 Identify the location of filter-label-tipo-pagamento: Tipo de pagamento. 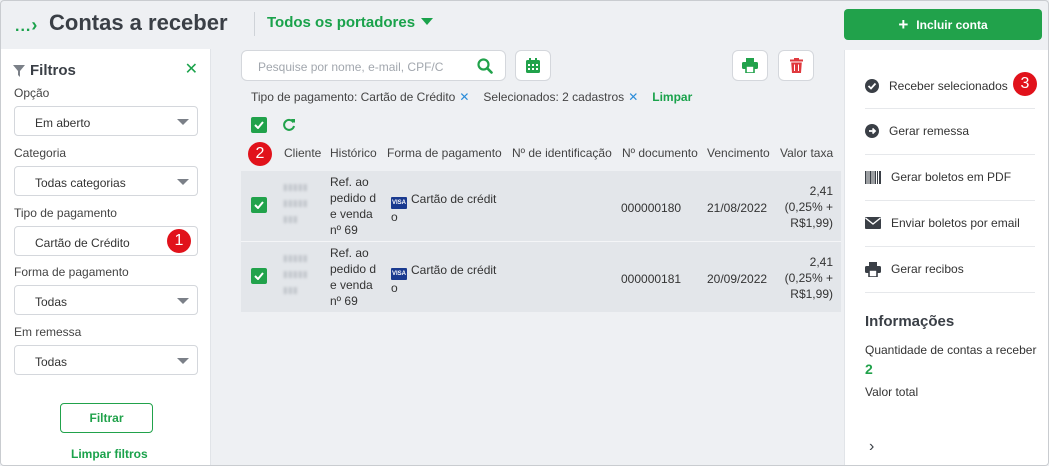
(65, 213).